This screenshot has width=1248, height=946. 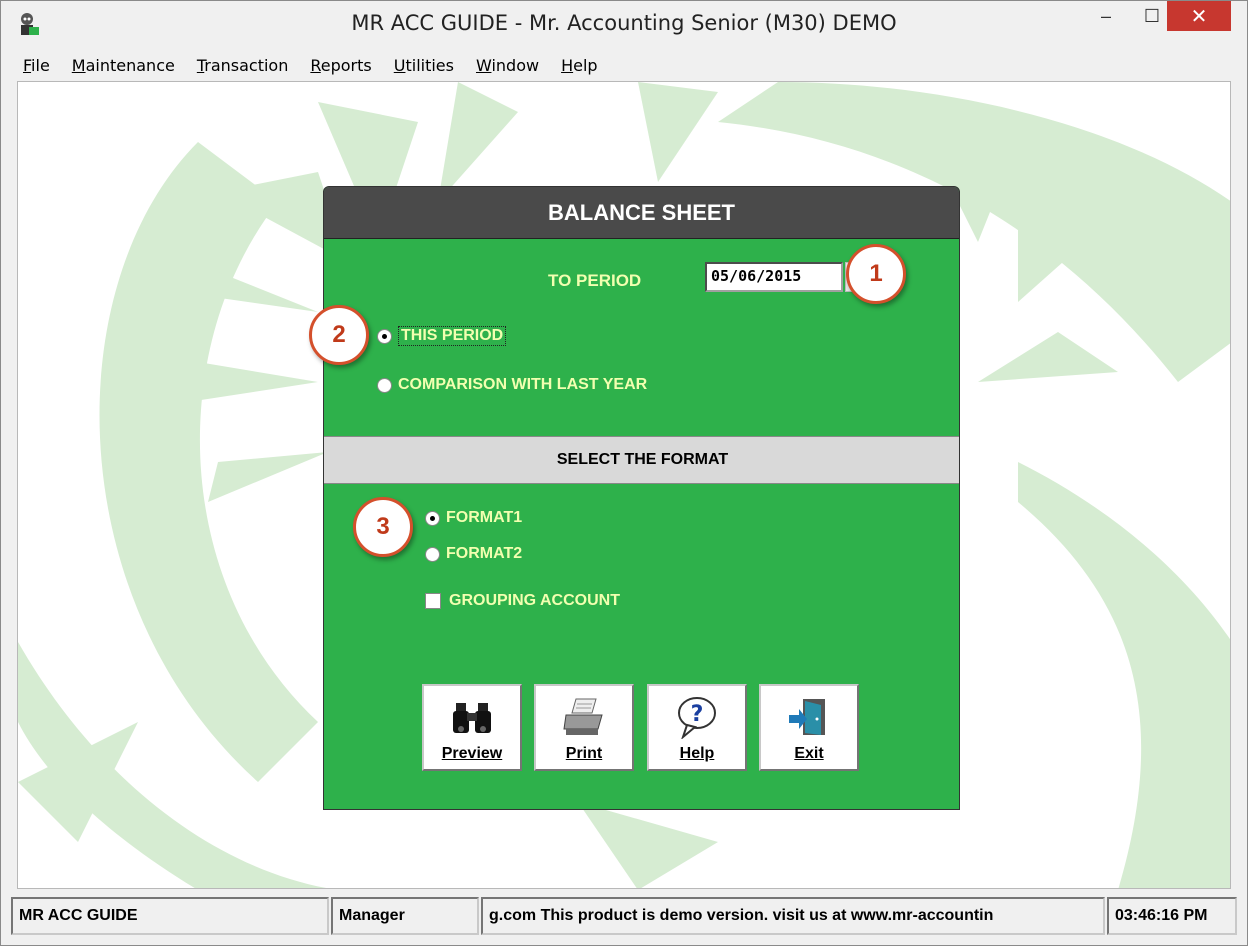 What do you see at coordinates (484, 517) in the screenshot?
I see `format1-label: FORMAT1` at bounding box center [484, 517].